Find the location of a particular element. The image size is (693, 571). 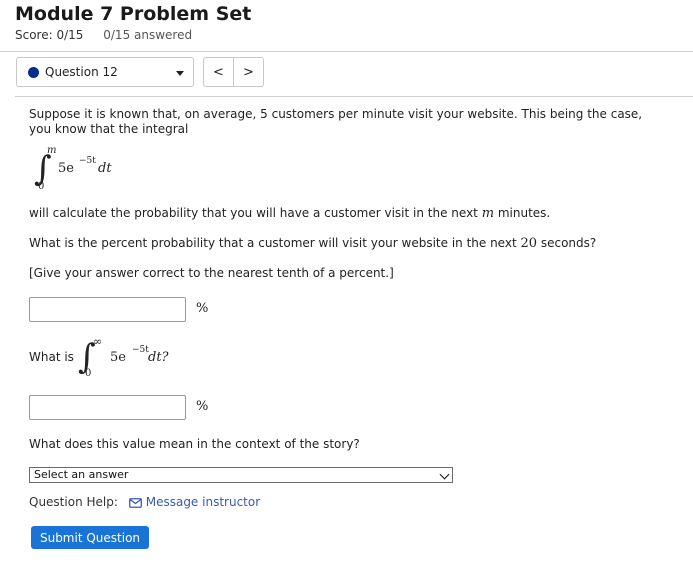

answer-select-value: Select an answer is located at coordinates (81, 474).